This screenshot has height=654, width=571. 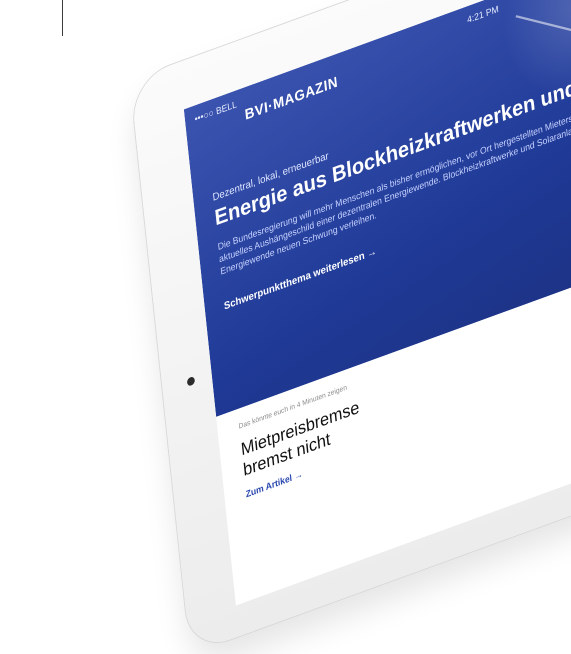 I want to click on carrier-label: •••○○ BELL, so click(x=216, y=111).